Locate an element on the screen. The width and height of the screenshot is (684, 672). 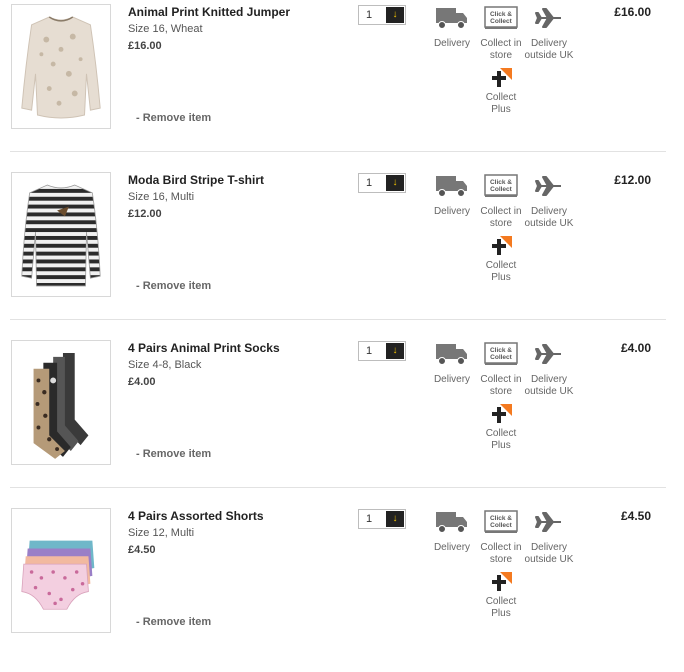
product-name: 4 Pairs Animal Print Socks is located at coordinates (204, 348).